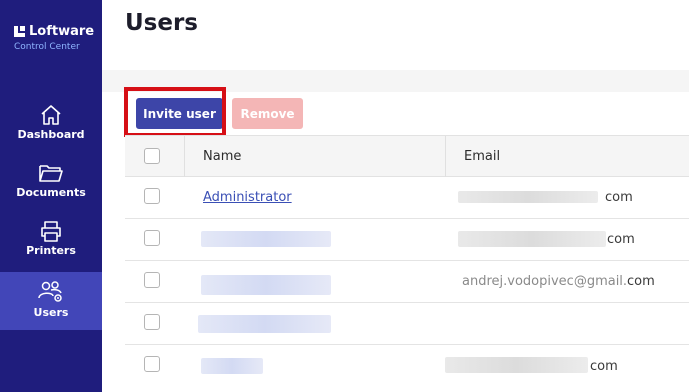 This screenshot has height=392, width=689. I want to click on sidebar-item-printers: Printers, so click(51, 248).